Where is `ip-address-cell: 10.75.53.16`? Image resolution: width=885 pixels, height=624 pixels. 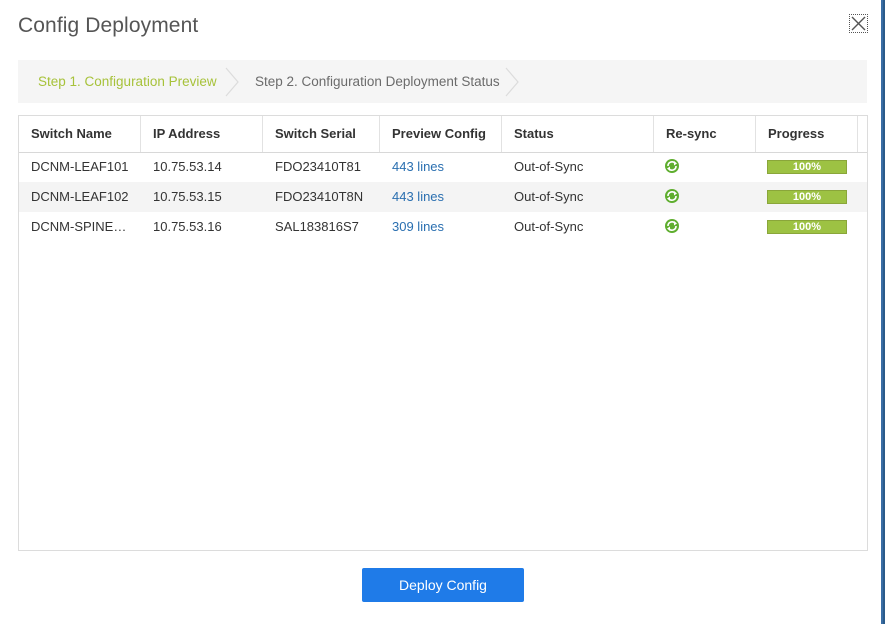 ip-address-cell: 10.75.53.16 is located at coordinates (187, 226).